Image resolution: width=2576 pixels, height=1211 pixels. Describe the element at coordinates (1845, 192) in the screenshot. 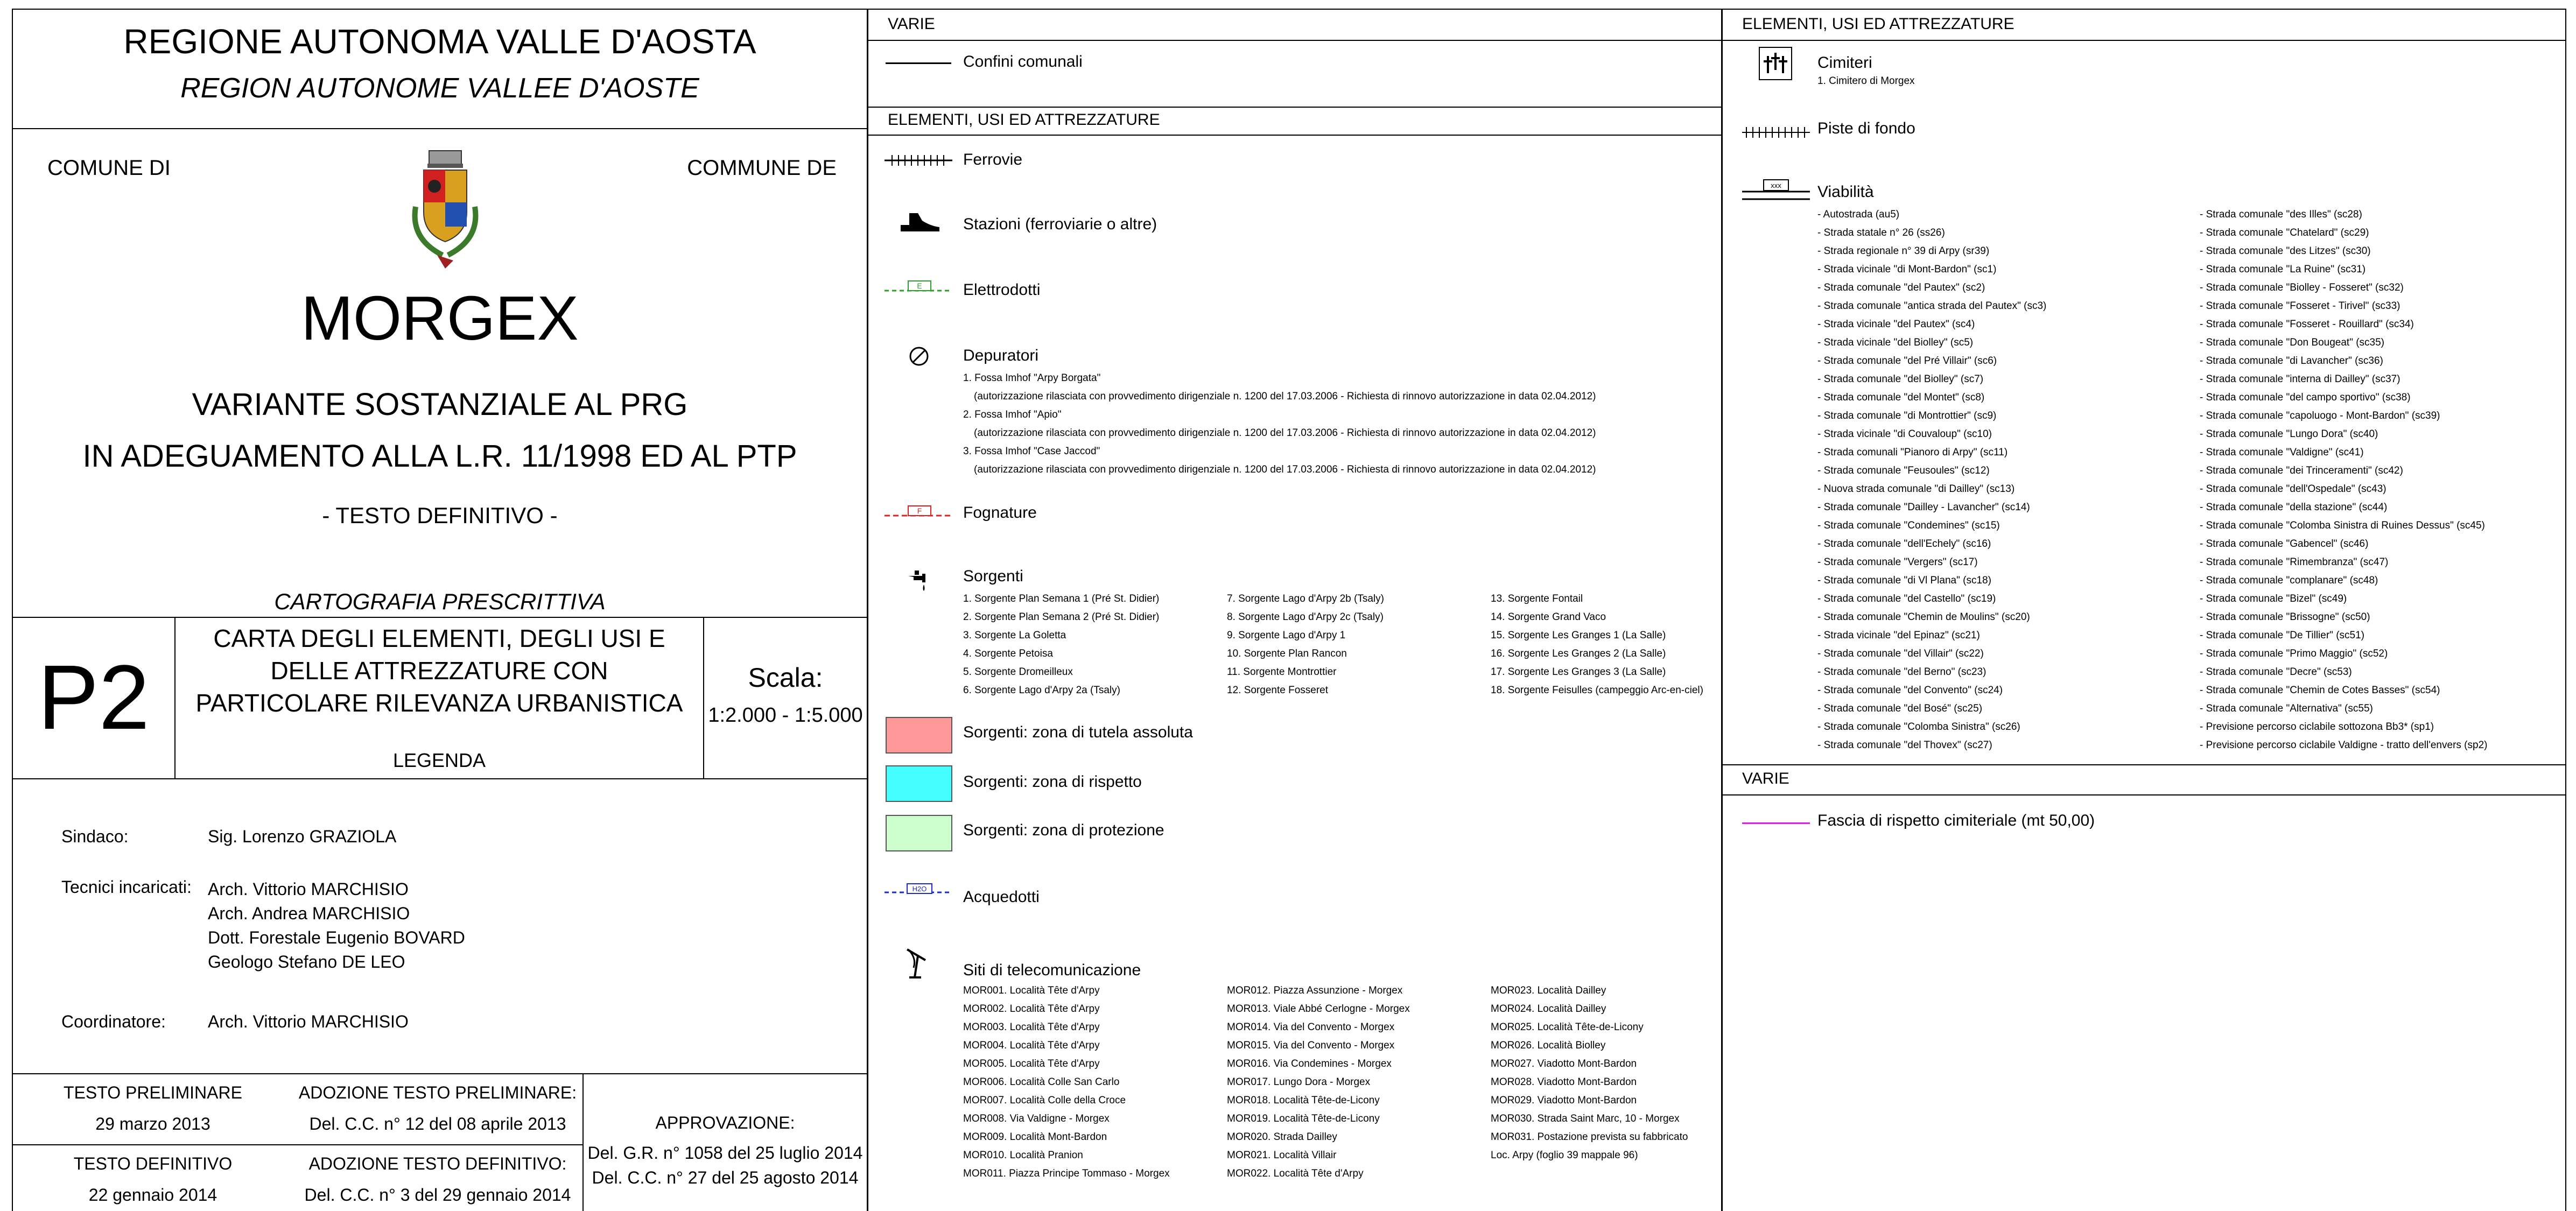

I see `viabilita-label: Viabilità` at that location.